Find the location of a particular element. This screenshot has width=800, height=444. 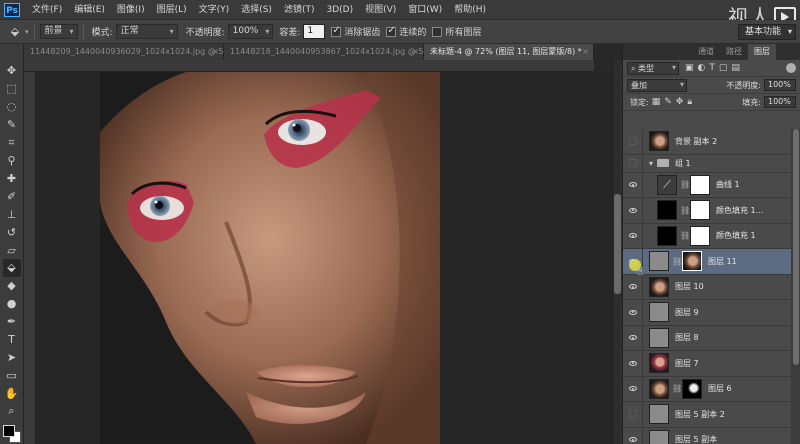

antialias-checkbox: 消除锯齿 is located at coordinates (355, 31).